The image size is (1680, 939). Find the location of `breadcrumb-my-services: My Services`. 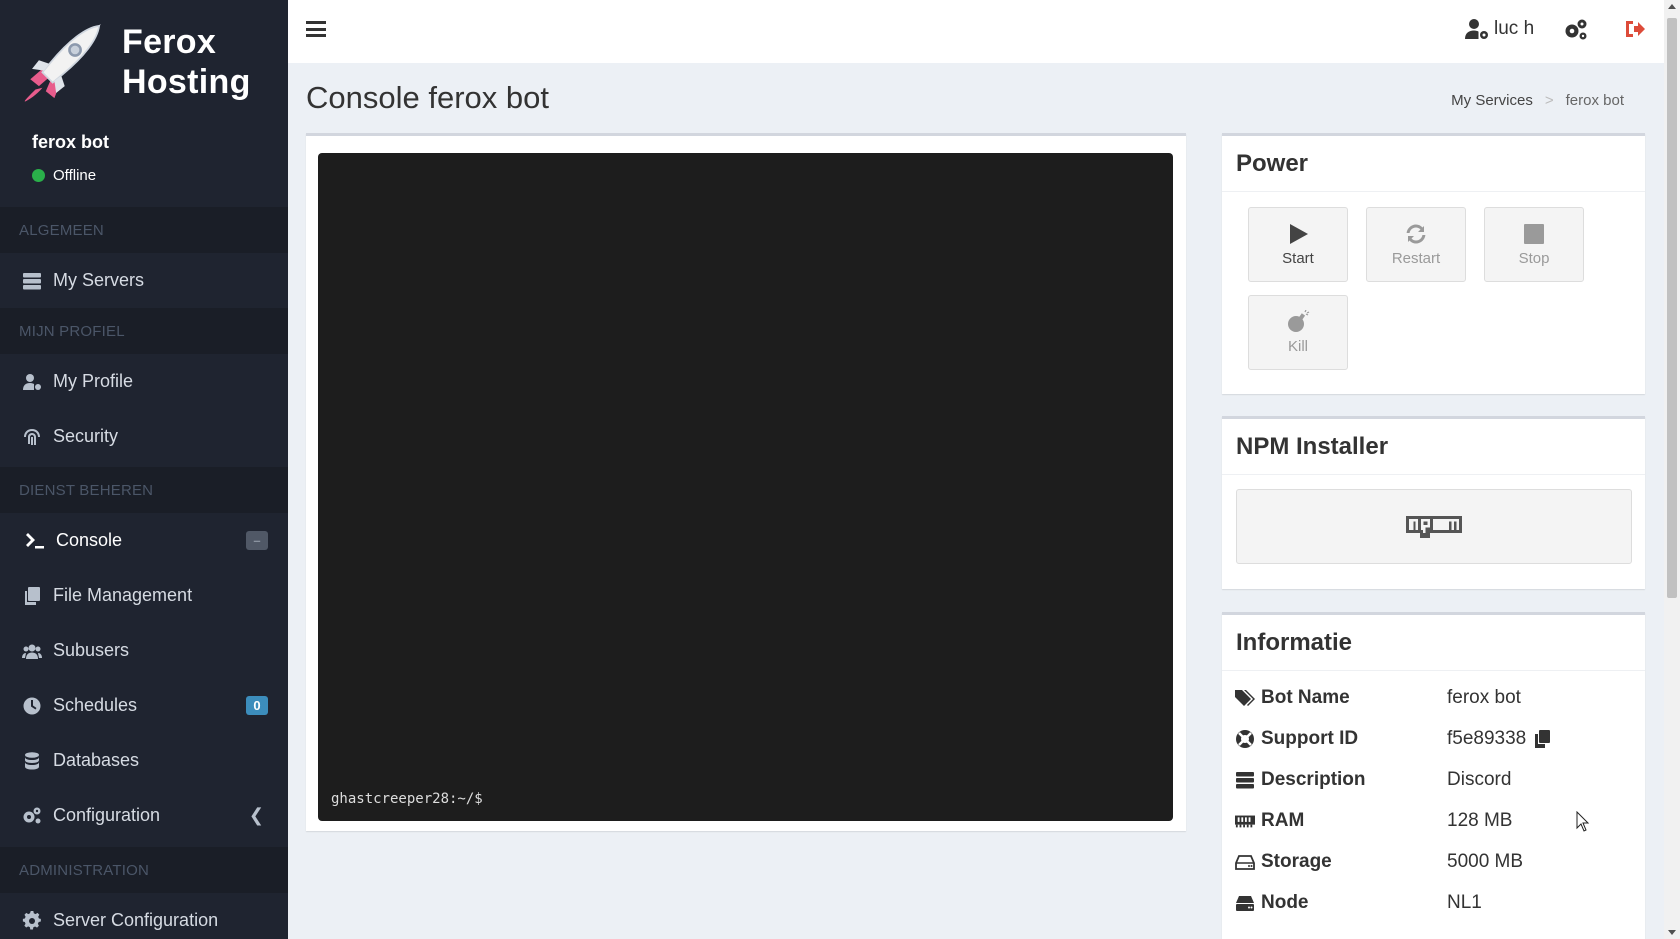

breadcrumb-my-services: My Services is located at coordinates (1492, 100).